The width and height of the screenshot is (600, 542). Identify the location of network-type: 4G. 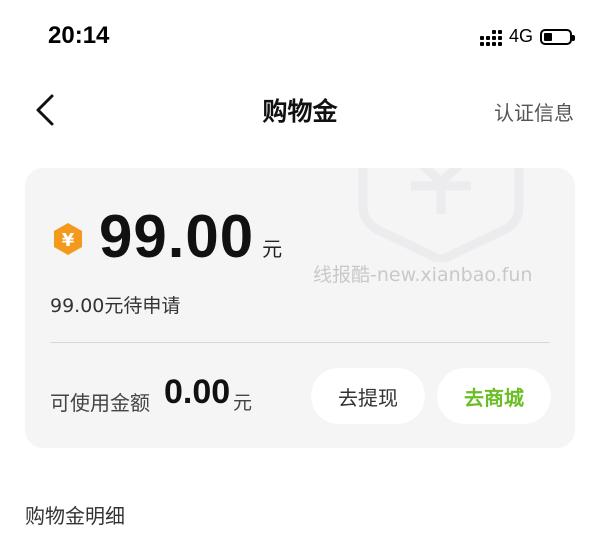
(520, 36).